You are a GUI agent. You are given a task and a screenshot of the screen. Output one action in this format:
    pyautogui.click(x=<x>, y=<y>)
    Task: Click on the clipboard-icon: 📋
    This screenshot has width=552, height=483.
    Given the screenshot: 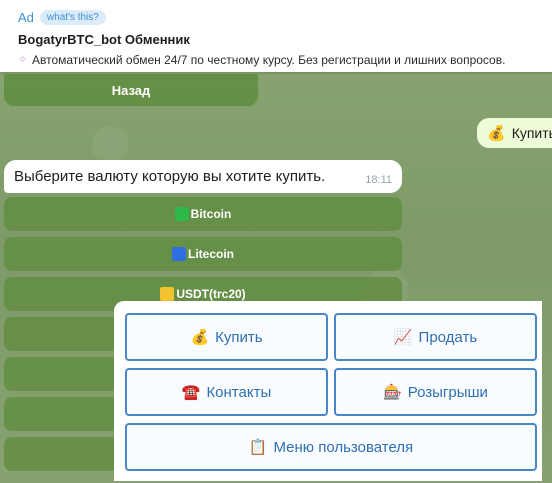 What is the action you would take?
    pyautogui.click(x=258, y=447)
    